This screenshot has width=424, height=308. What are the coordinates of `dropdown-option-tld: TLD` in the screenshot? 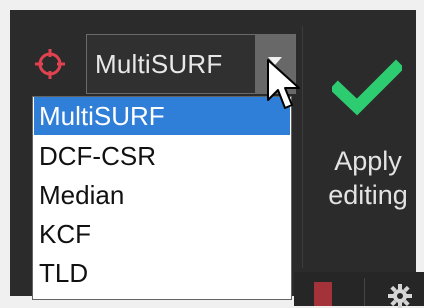 It's located at (162, 273).